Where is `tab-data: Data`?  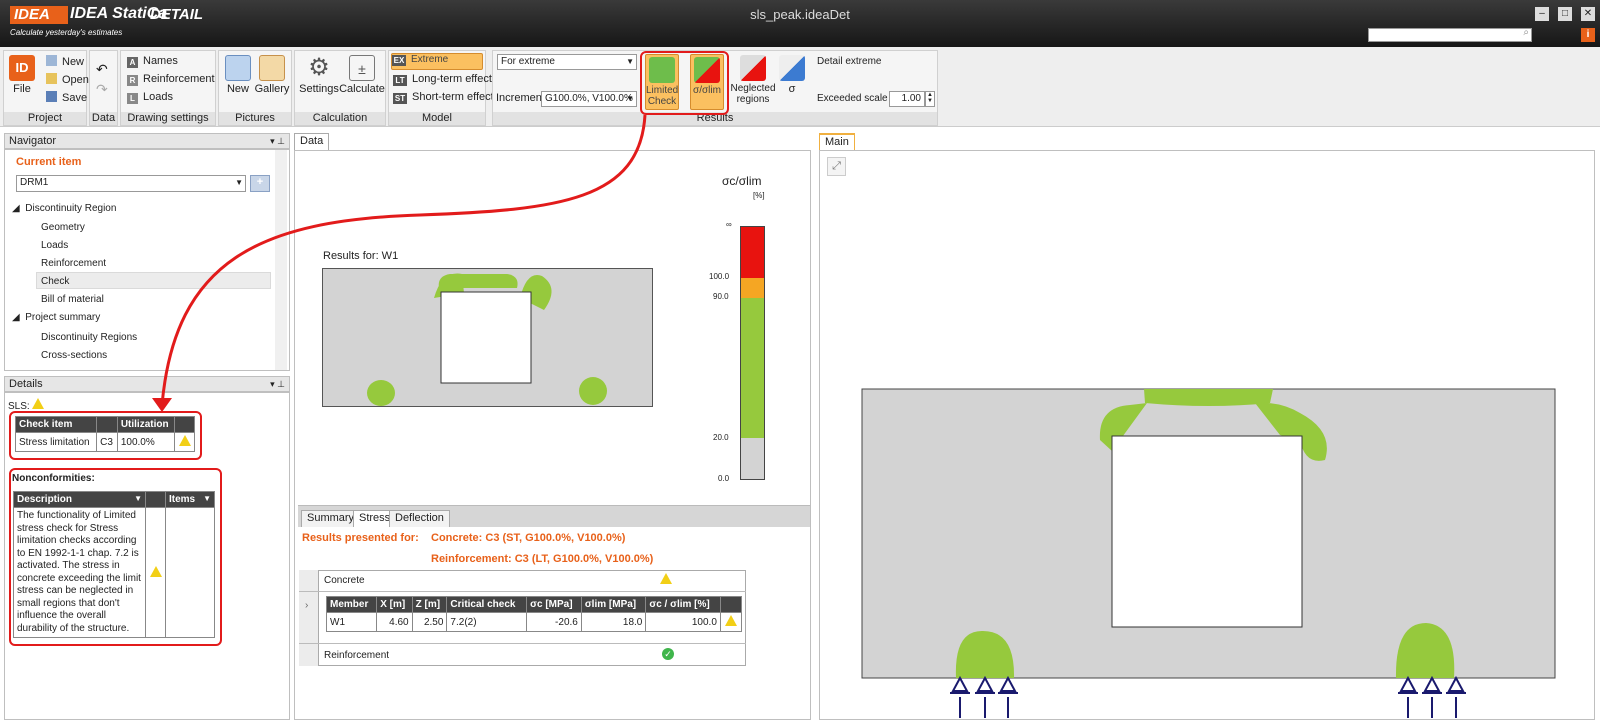 tab-data: Data is located at coordinates (312, 141).